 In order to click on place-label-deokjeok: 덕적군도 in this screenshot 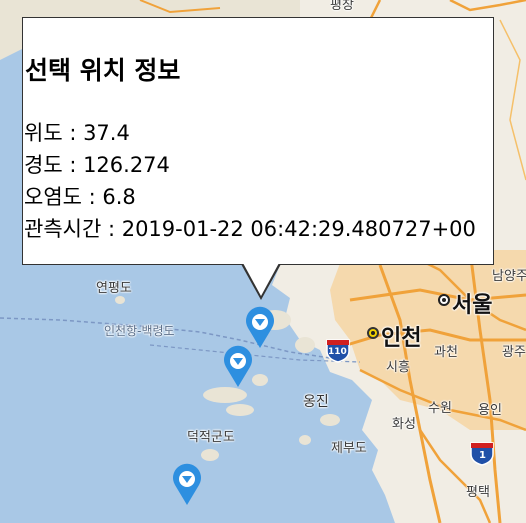, I will do `click(211, 437)`.